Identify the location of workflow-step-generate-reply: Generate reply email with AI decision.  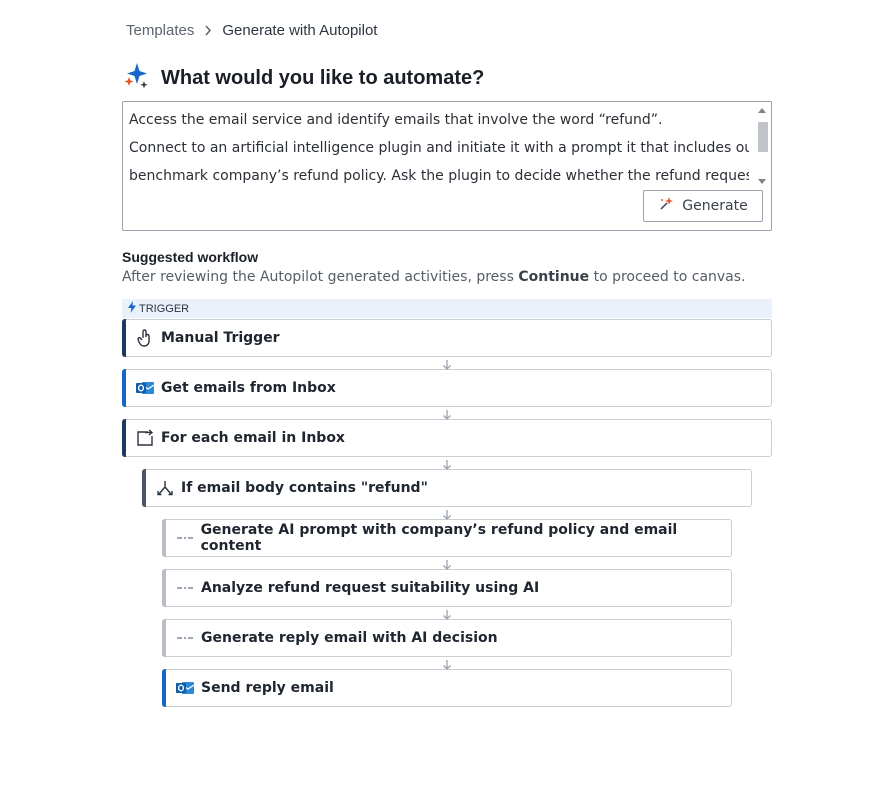
(447, 638).